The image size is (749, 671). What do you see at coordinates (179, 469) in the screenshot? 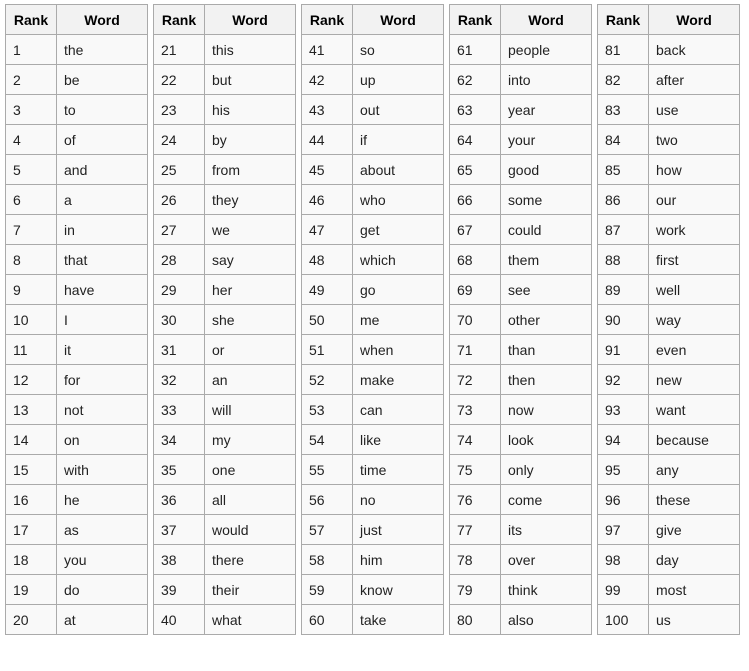
I see `rank-cell: 35` at bounding box center [179, 469].